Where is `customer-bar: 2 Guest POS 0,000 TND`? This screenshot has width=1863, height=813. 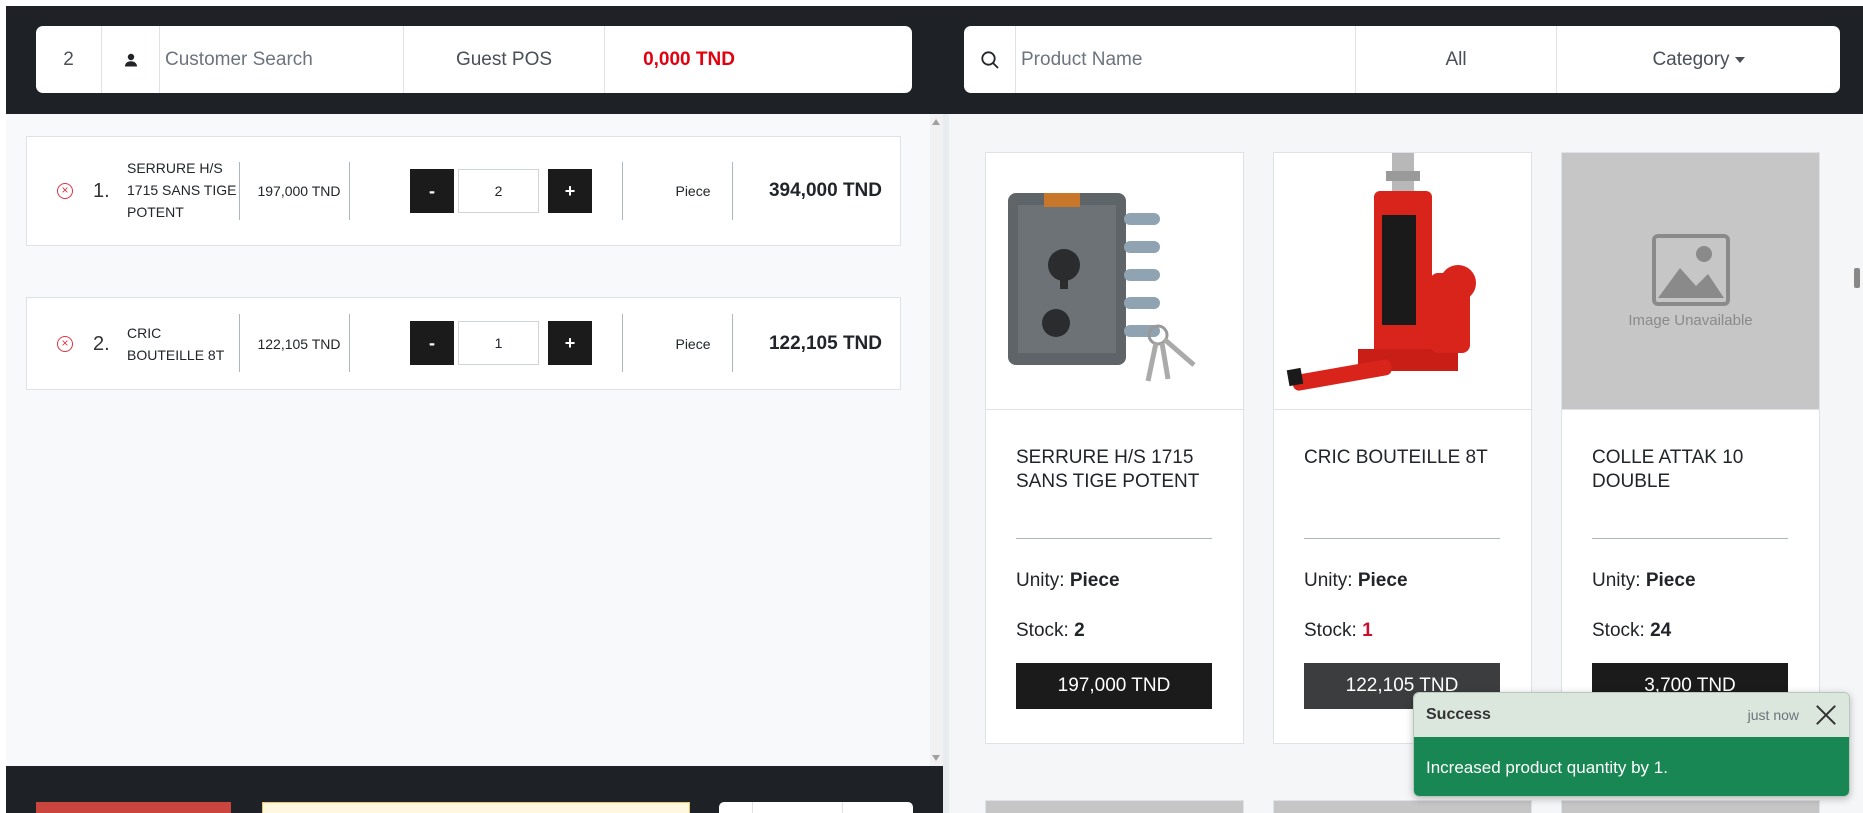
customer-bar: 2 Guest POS 0,000 TND is located at coordinates (474, 59).